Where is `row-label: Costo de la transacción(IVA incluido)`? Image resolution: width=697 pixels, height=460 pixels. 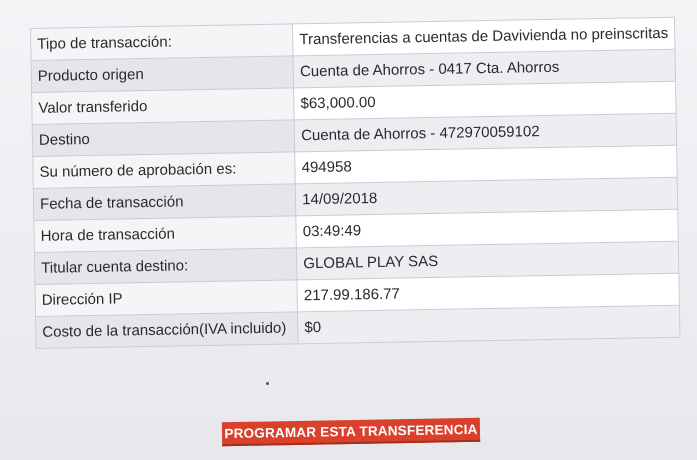 row-label: Costo de la transacción(IVA incluido) is located at coordinates (167, 330).